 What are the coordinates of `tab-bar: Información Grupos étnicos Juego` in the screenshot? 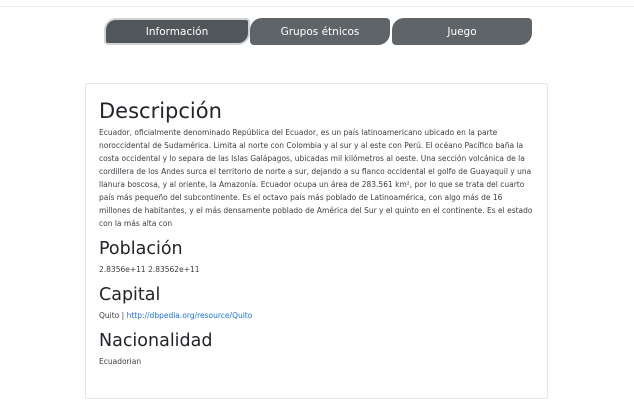 It's located at (319, 32).